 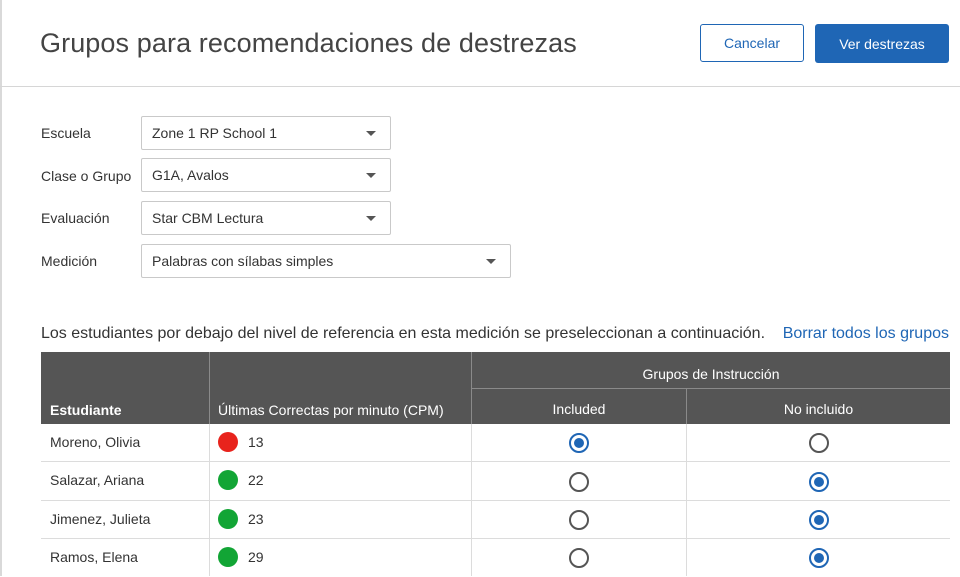 What do you see at coordinates (69, 261) in the screenshot?
I see `measure-label: Medición` at bounding box center [69, 261].